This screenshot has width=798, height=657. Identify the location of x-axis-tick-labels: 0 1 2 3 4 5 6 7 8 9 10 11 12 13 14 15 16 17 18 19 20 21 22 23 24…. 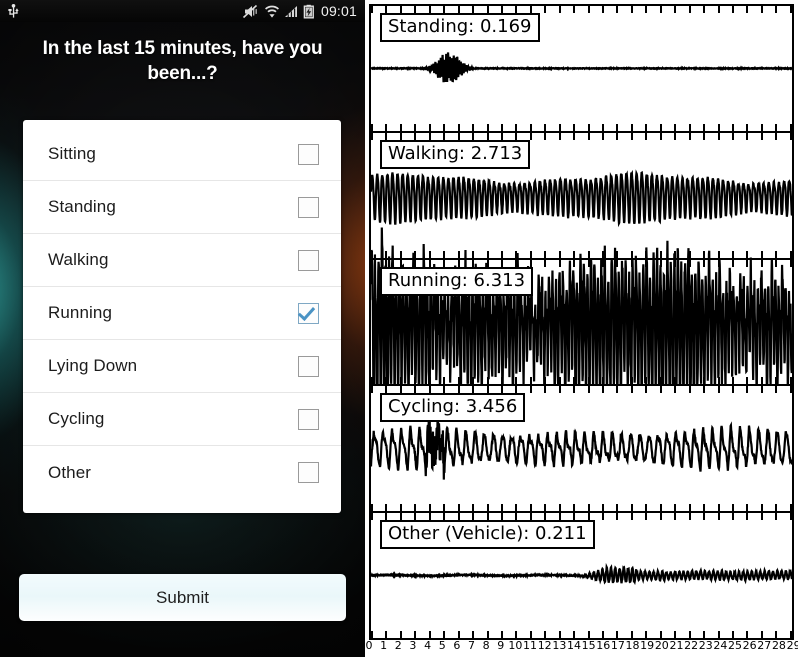
(582, 647).